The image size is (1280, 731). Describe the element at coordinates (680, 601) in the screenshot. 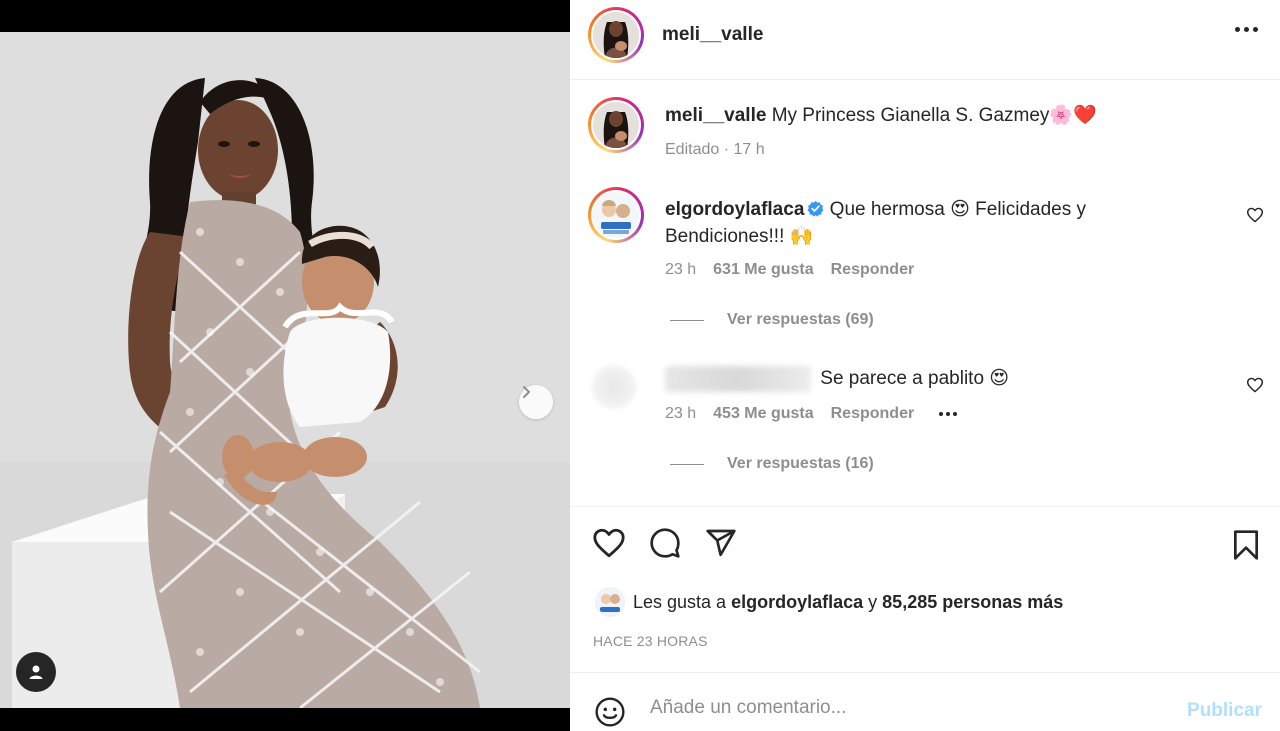

I see `likes-prefix: Les gusta a` at that location.